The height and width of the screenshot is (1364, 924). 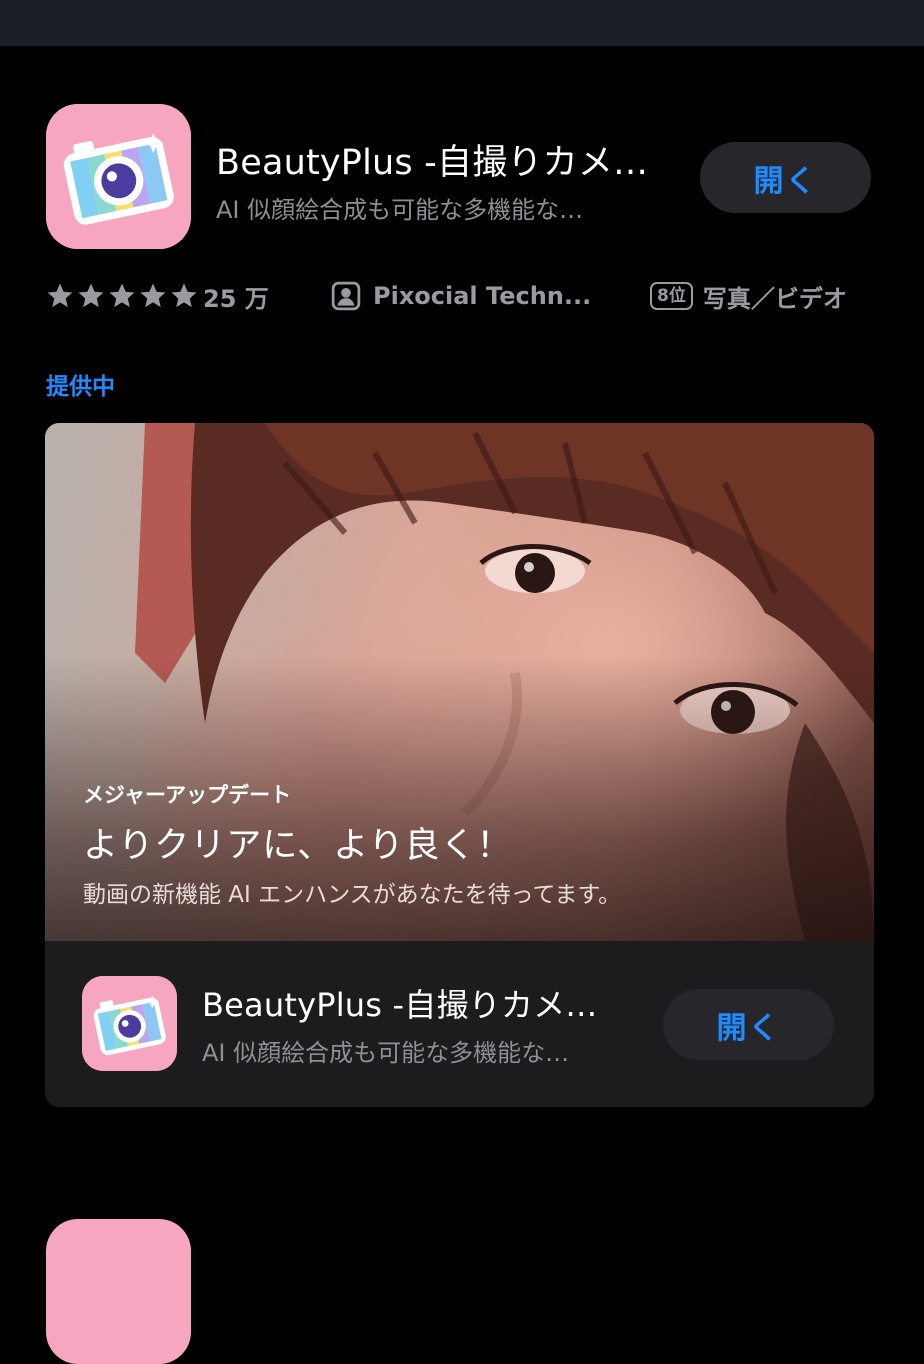 I want to click on section-label: 提供中, so click(x=80, y=387).